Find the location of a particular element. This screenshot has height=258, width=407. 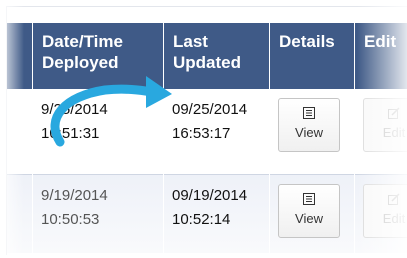

header-date-deployed: Date/Time Deployed is located at coordinates (97, 56).